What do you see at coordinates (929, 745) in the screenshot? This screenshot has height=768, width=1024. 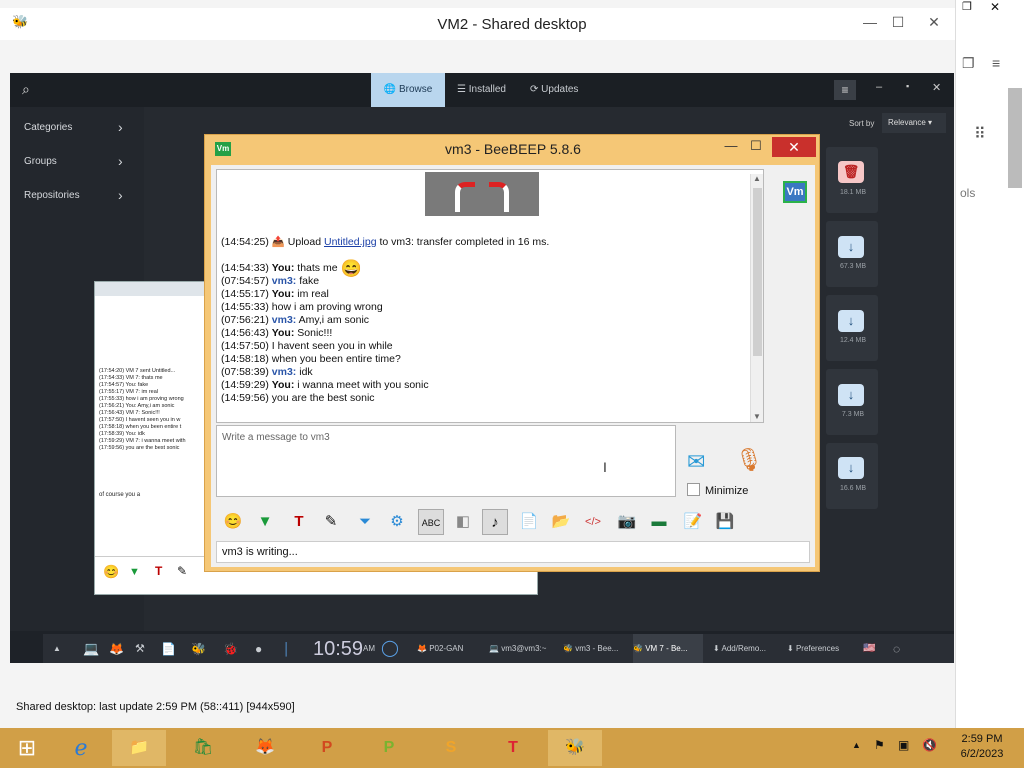 I see `volume-icon: 🔇` at bounding box center [929, 745].